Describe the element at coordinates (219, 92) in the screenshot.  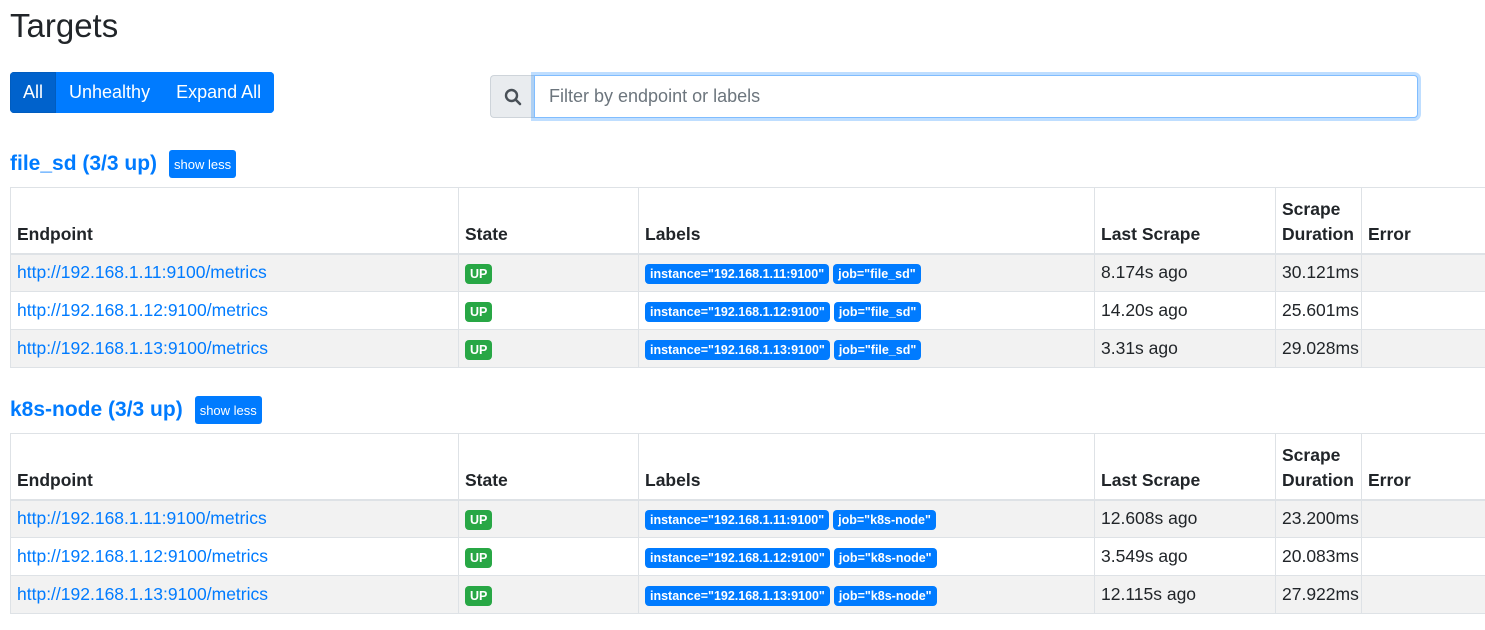
I see `expand-all-button: Expand All` at that location.